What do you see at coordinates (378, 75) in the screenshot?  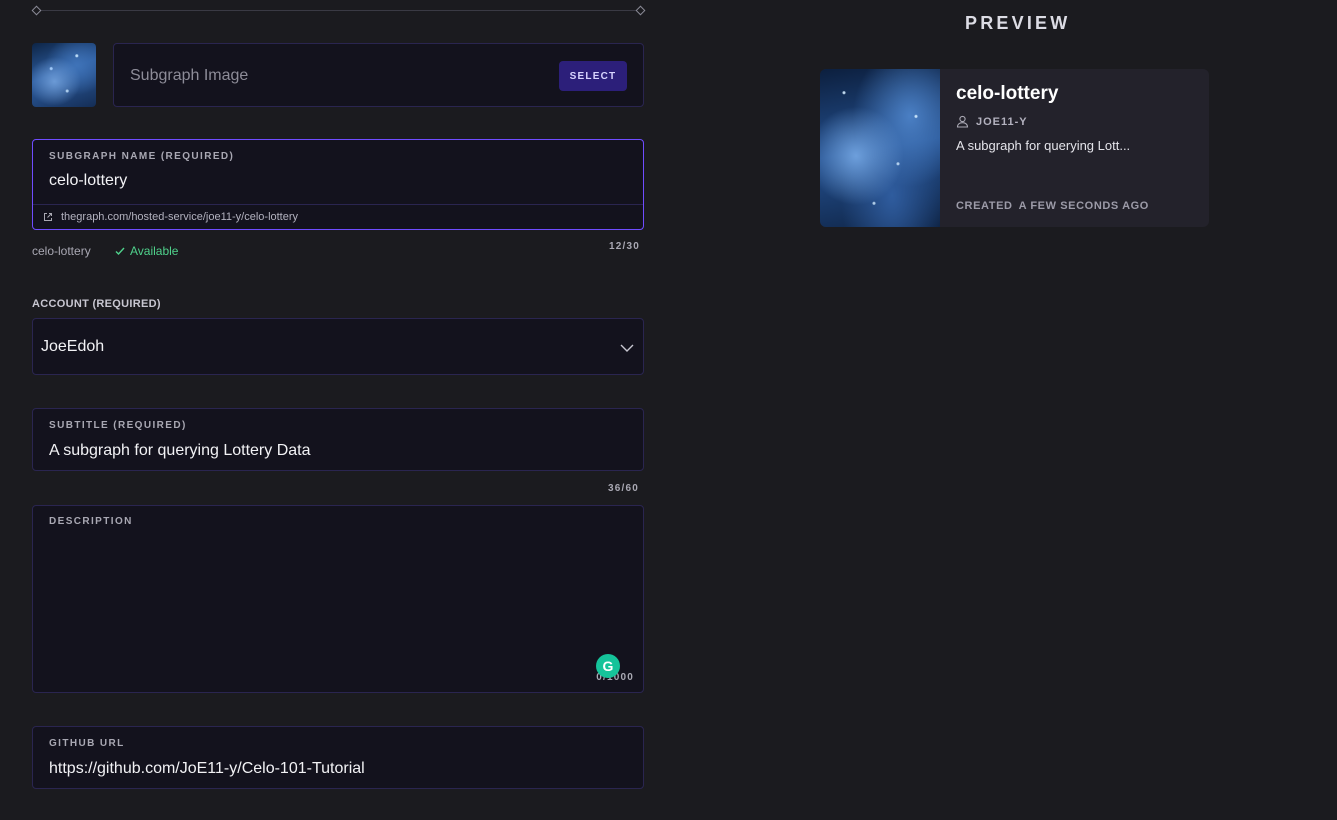 I see `subgraph-image-field: Subgraph Image SELECT` at bounding box center [378, 75].